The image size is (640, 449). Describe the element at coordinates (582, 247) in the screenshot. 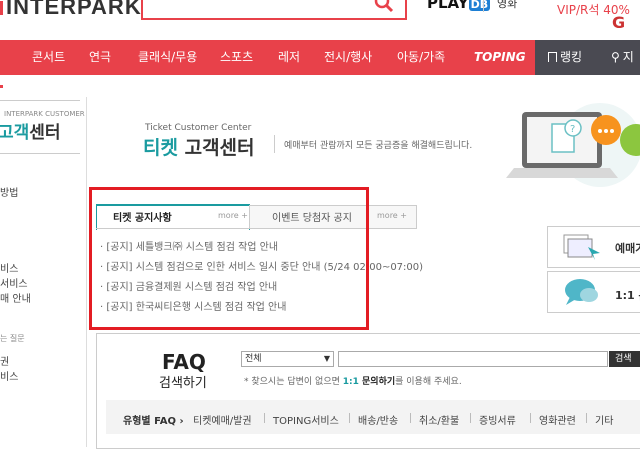

I see `screen-cursor-icon` at that location.